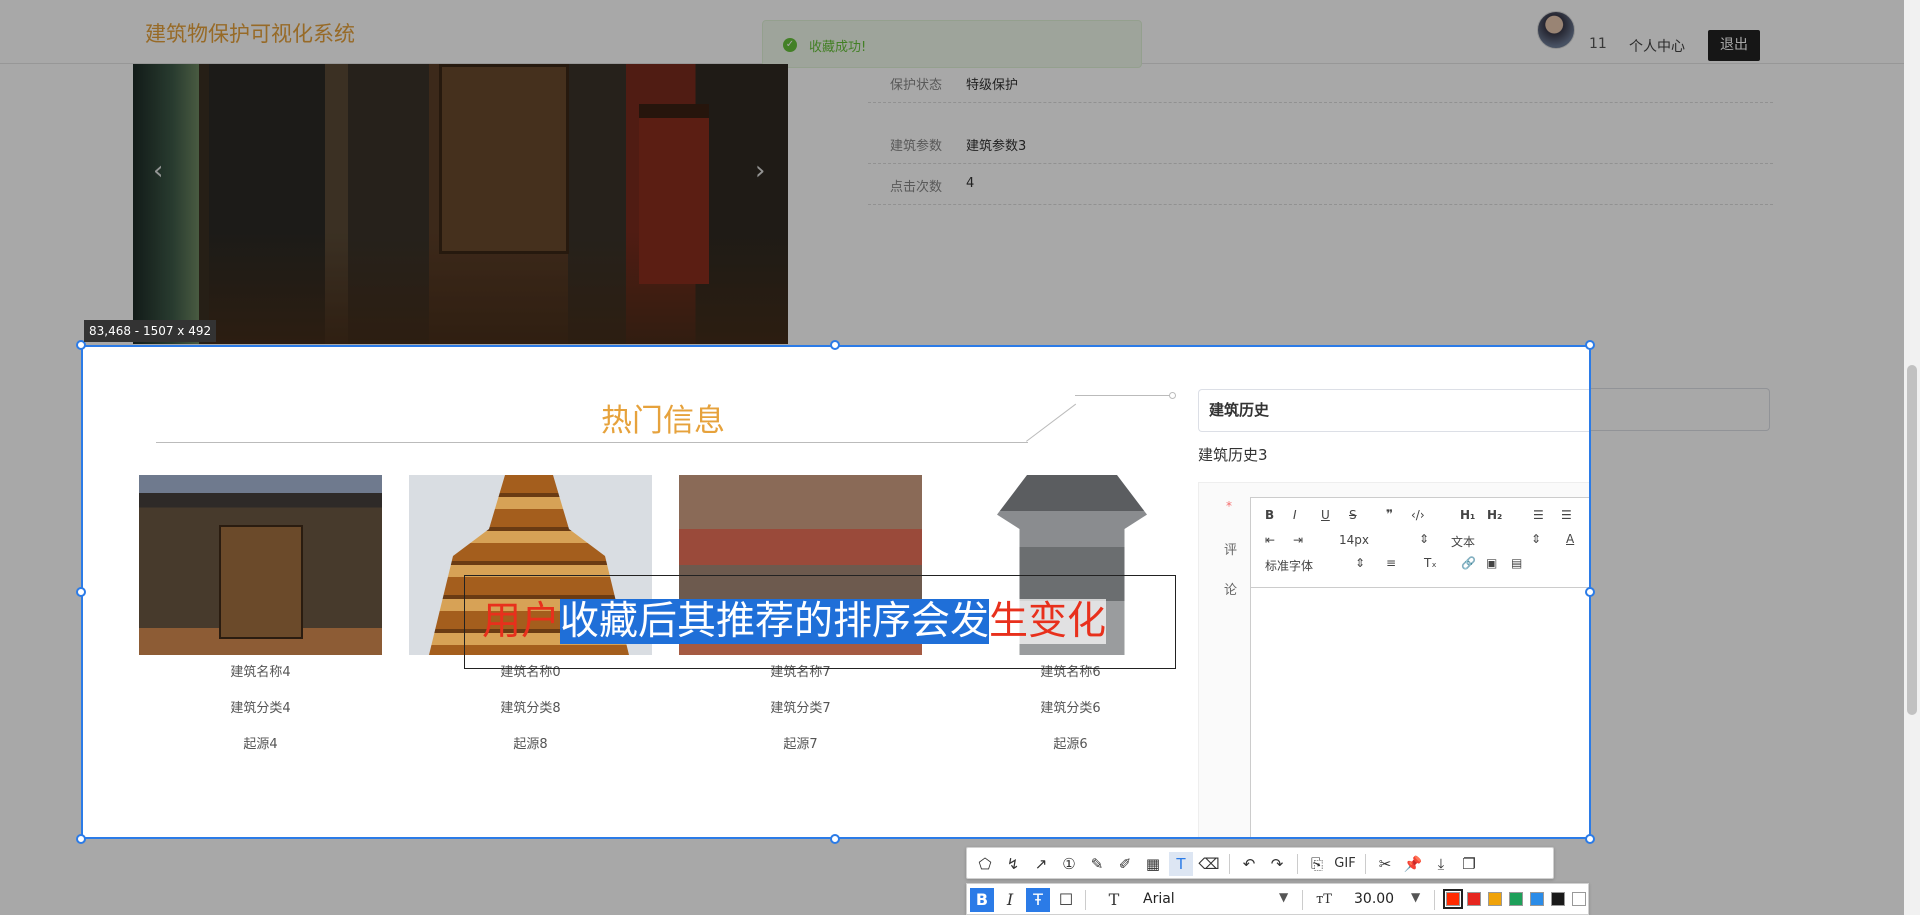 Image resolution: width=1920 pixels, height=915 pixels. What do you see at coordinates (1270, 540) in the screenshot?
I see `outdent-icon: ⇤` at bounding box center [1270, 540].